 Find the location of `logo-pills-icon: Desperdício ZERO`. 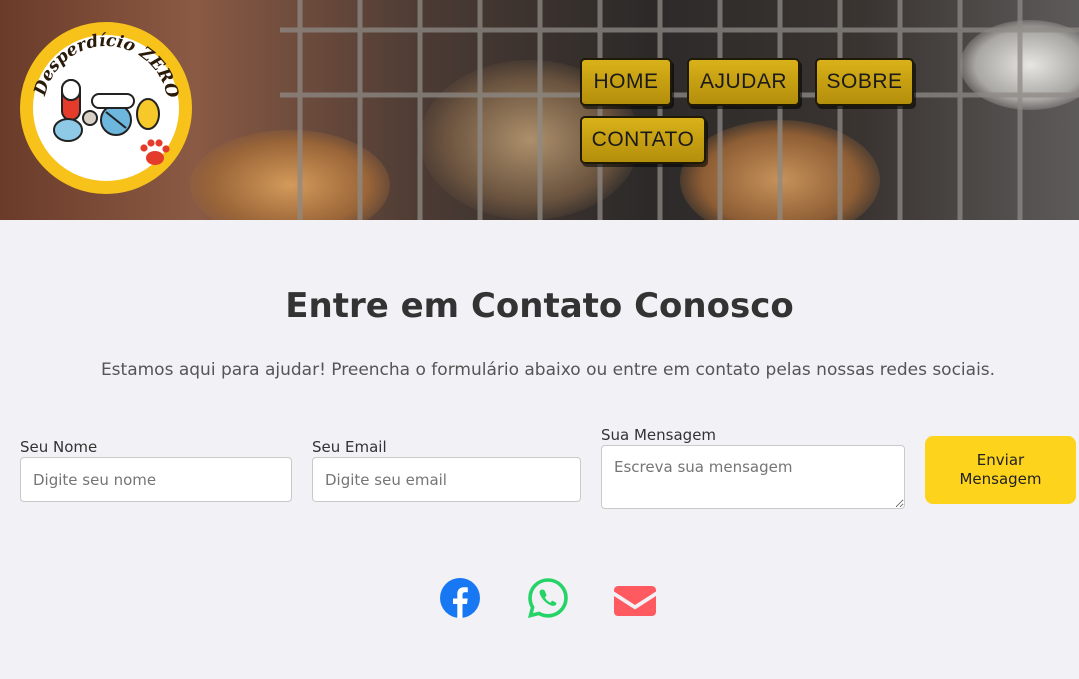

logo-pills-icon: Desperdício ZERO is located at coordinates (106, 98).